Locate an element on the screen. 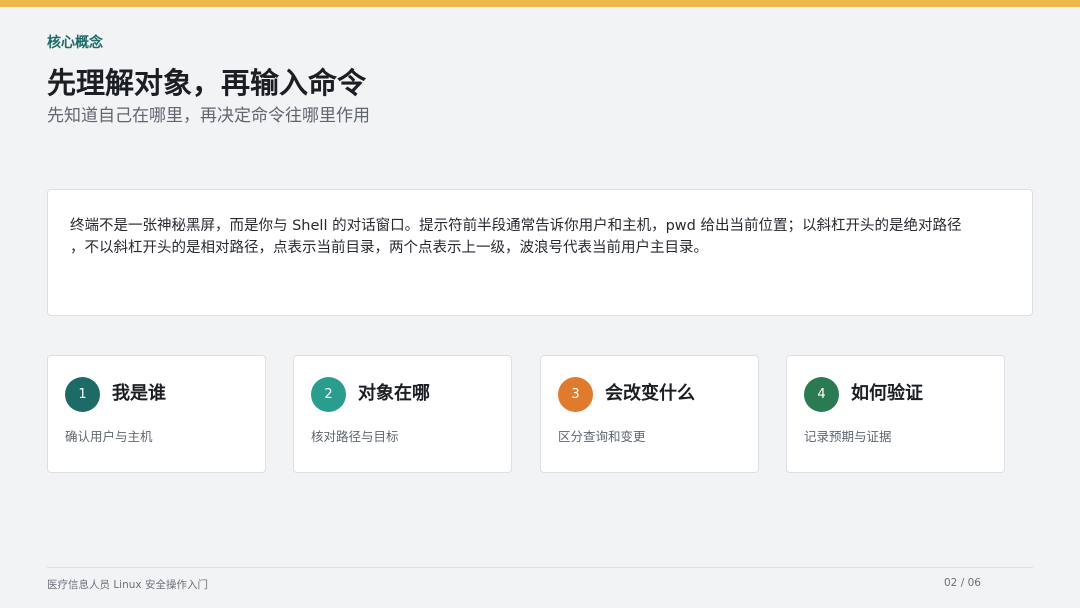  step-title: 对象在哪 is located at coordinates (394, 393).